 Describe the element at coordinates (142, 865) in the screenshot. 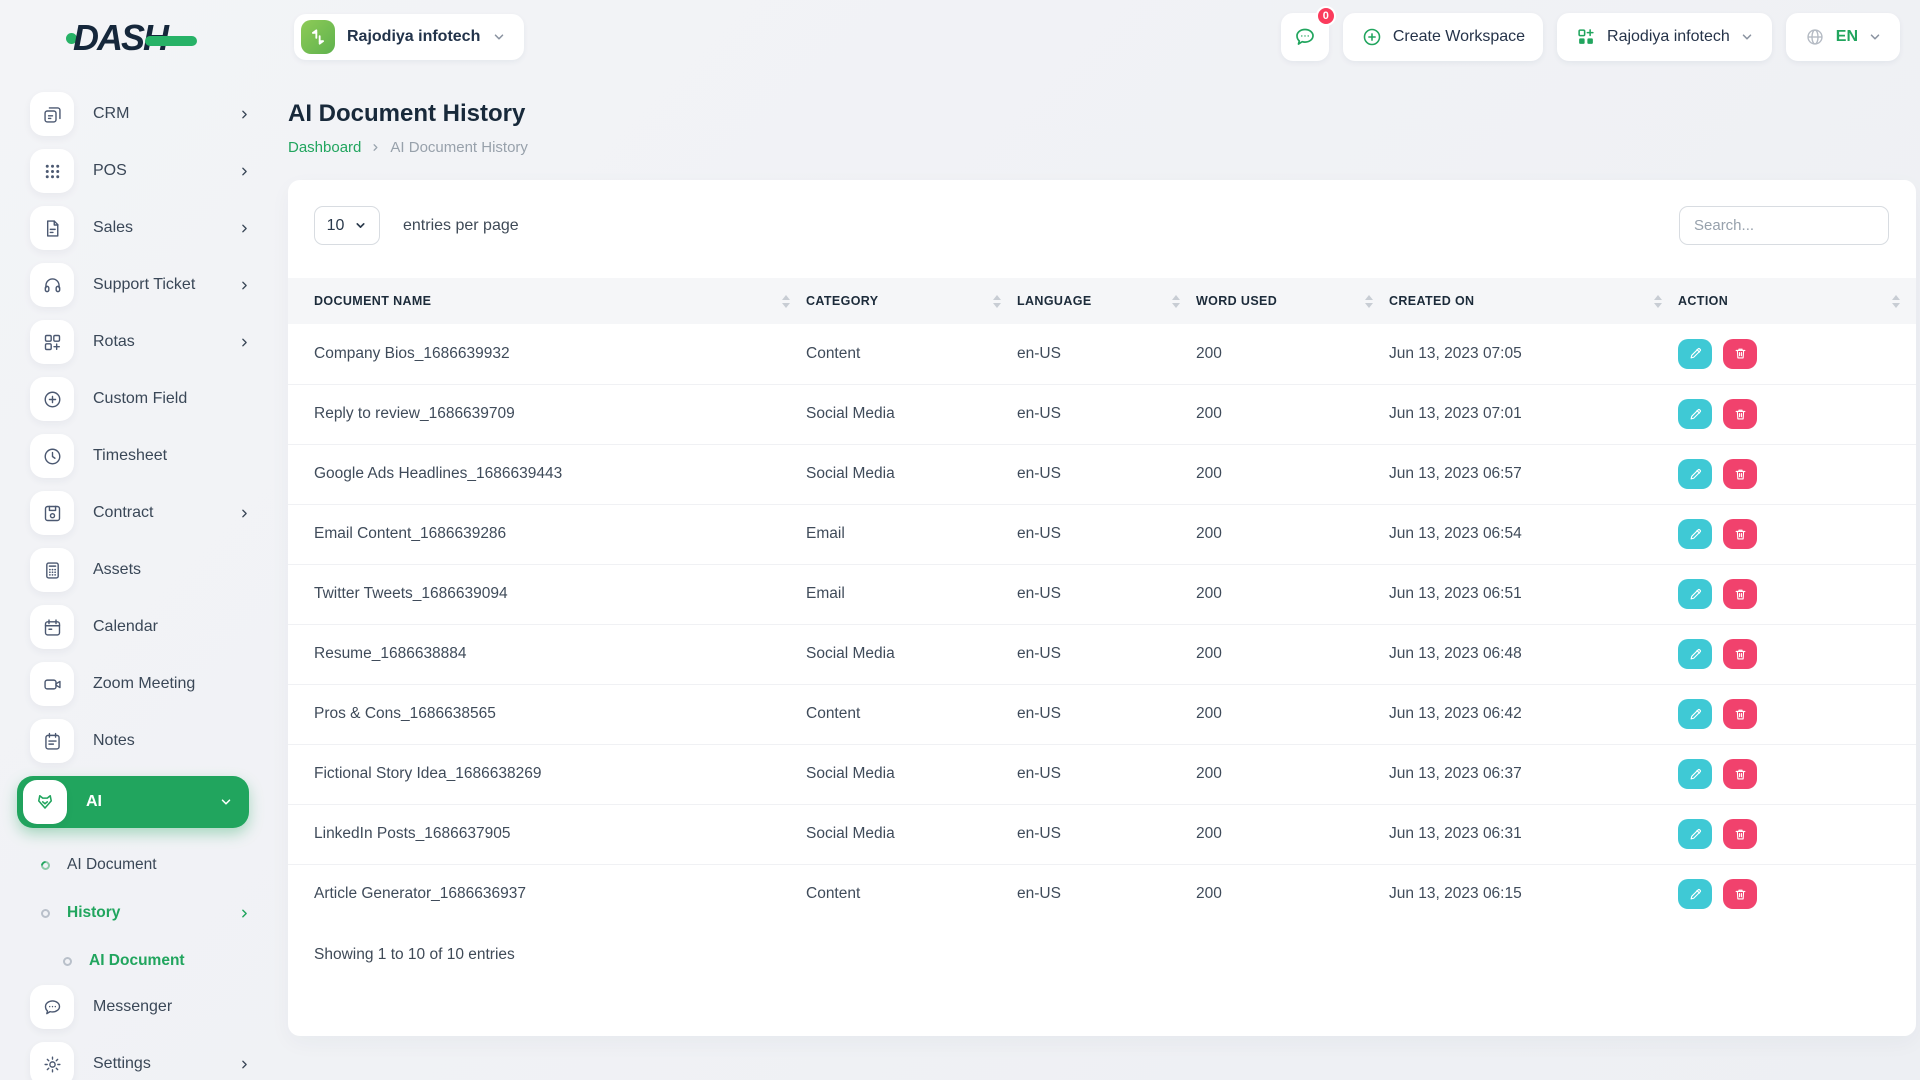

I see `sidebar-subitem-ai-document: AI Document` at that location.